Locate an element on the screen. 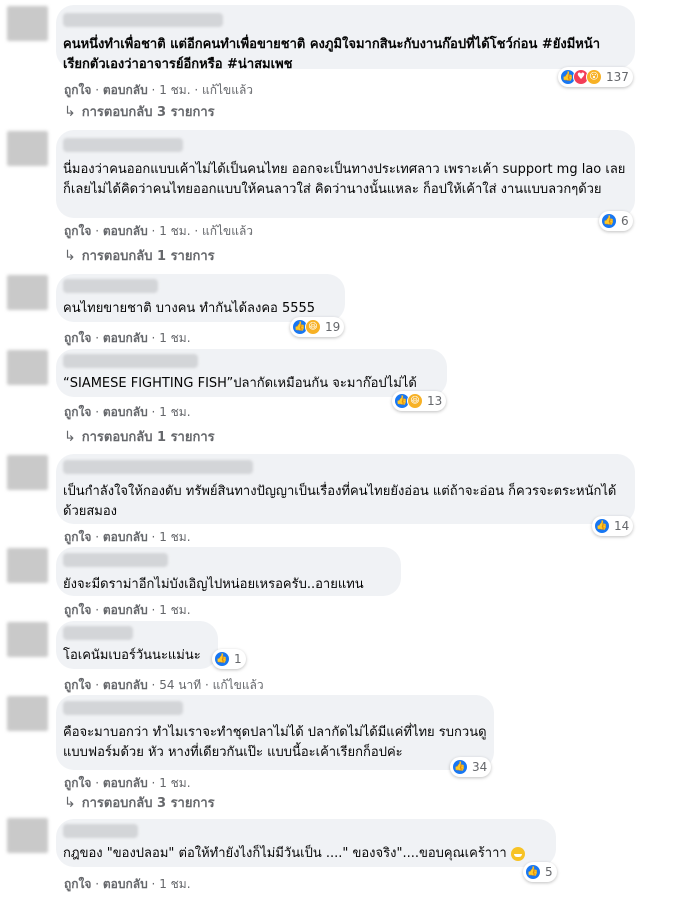  wow-icon: 😮 is located at coordinates (594, 77).